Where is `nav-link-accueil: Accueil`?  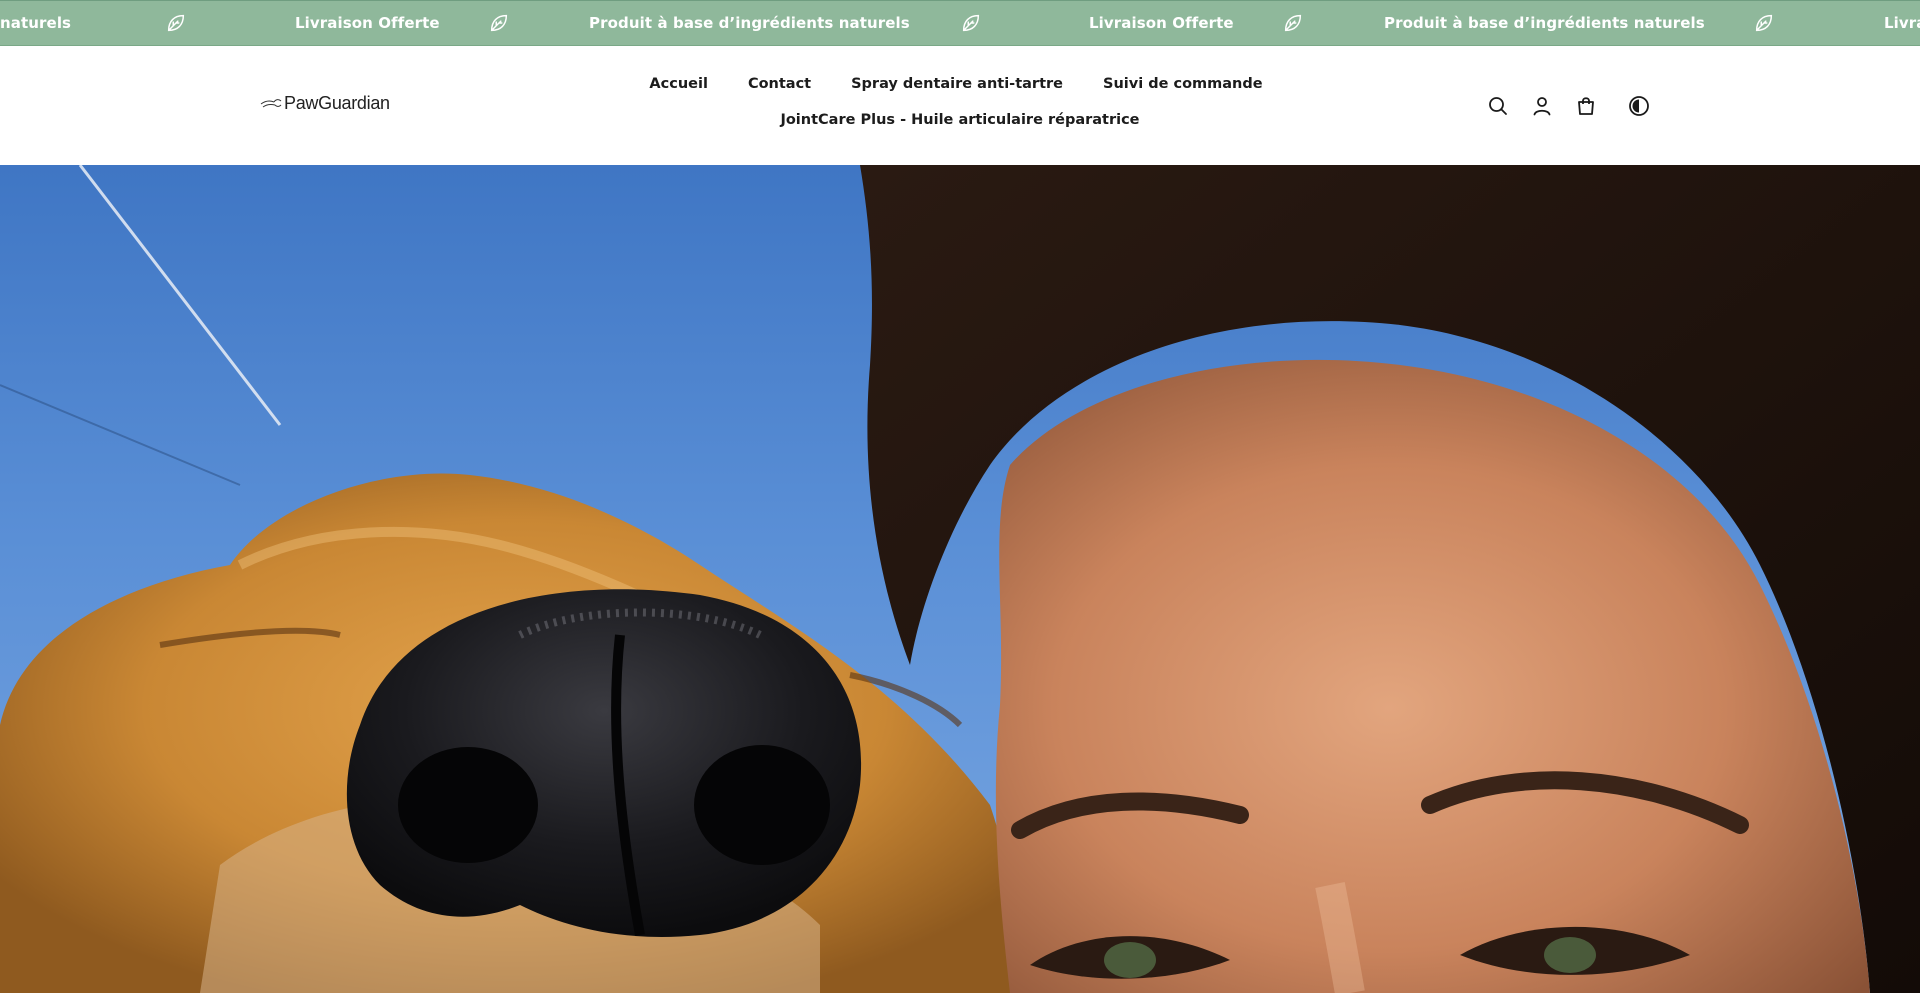 nav-link-accueil: Accueil is located at coordinates (678, 84).